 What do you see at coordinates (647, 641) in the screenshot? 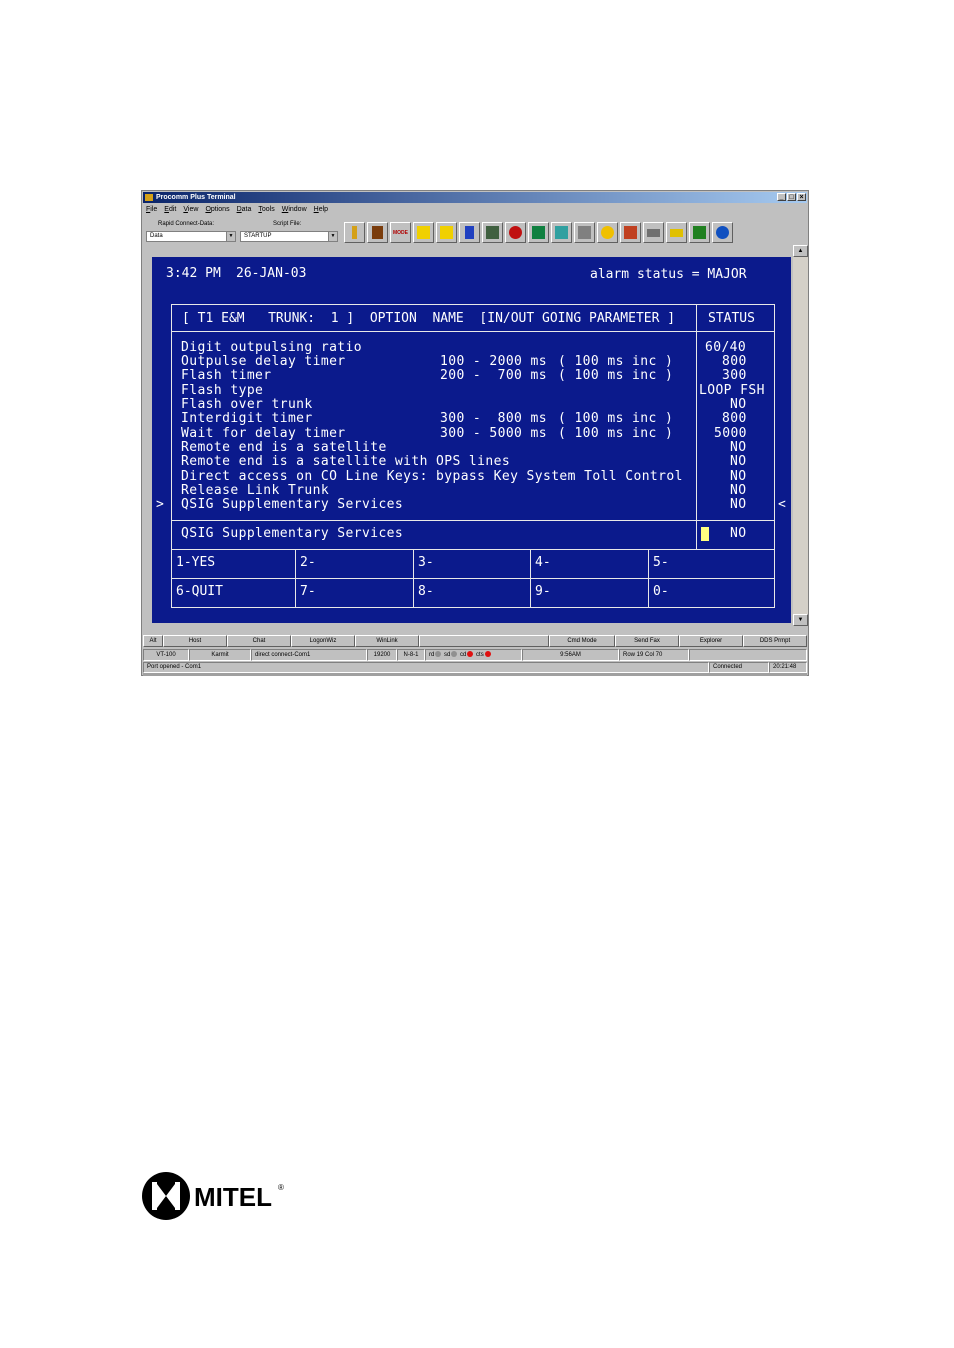
I see `send-fax-button: Send Fax` at bounding box center [647, 641].